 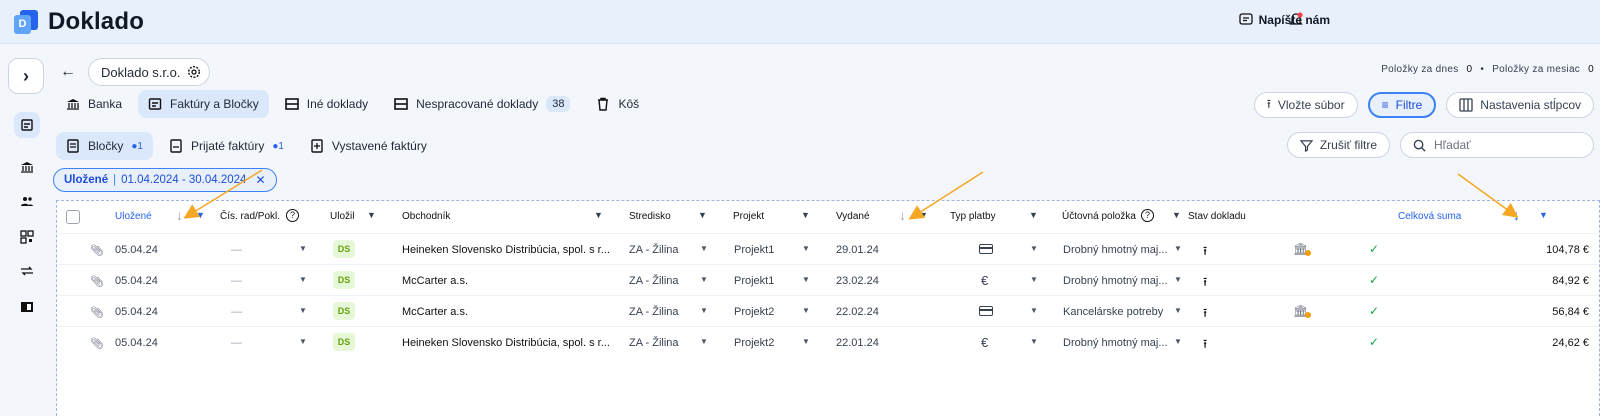 I want to click on tab-bank: Banka, so click(x=94, y=104).